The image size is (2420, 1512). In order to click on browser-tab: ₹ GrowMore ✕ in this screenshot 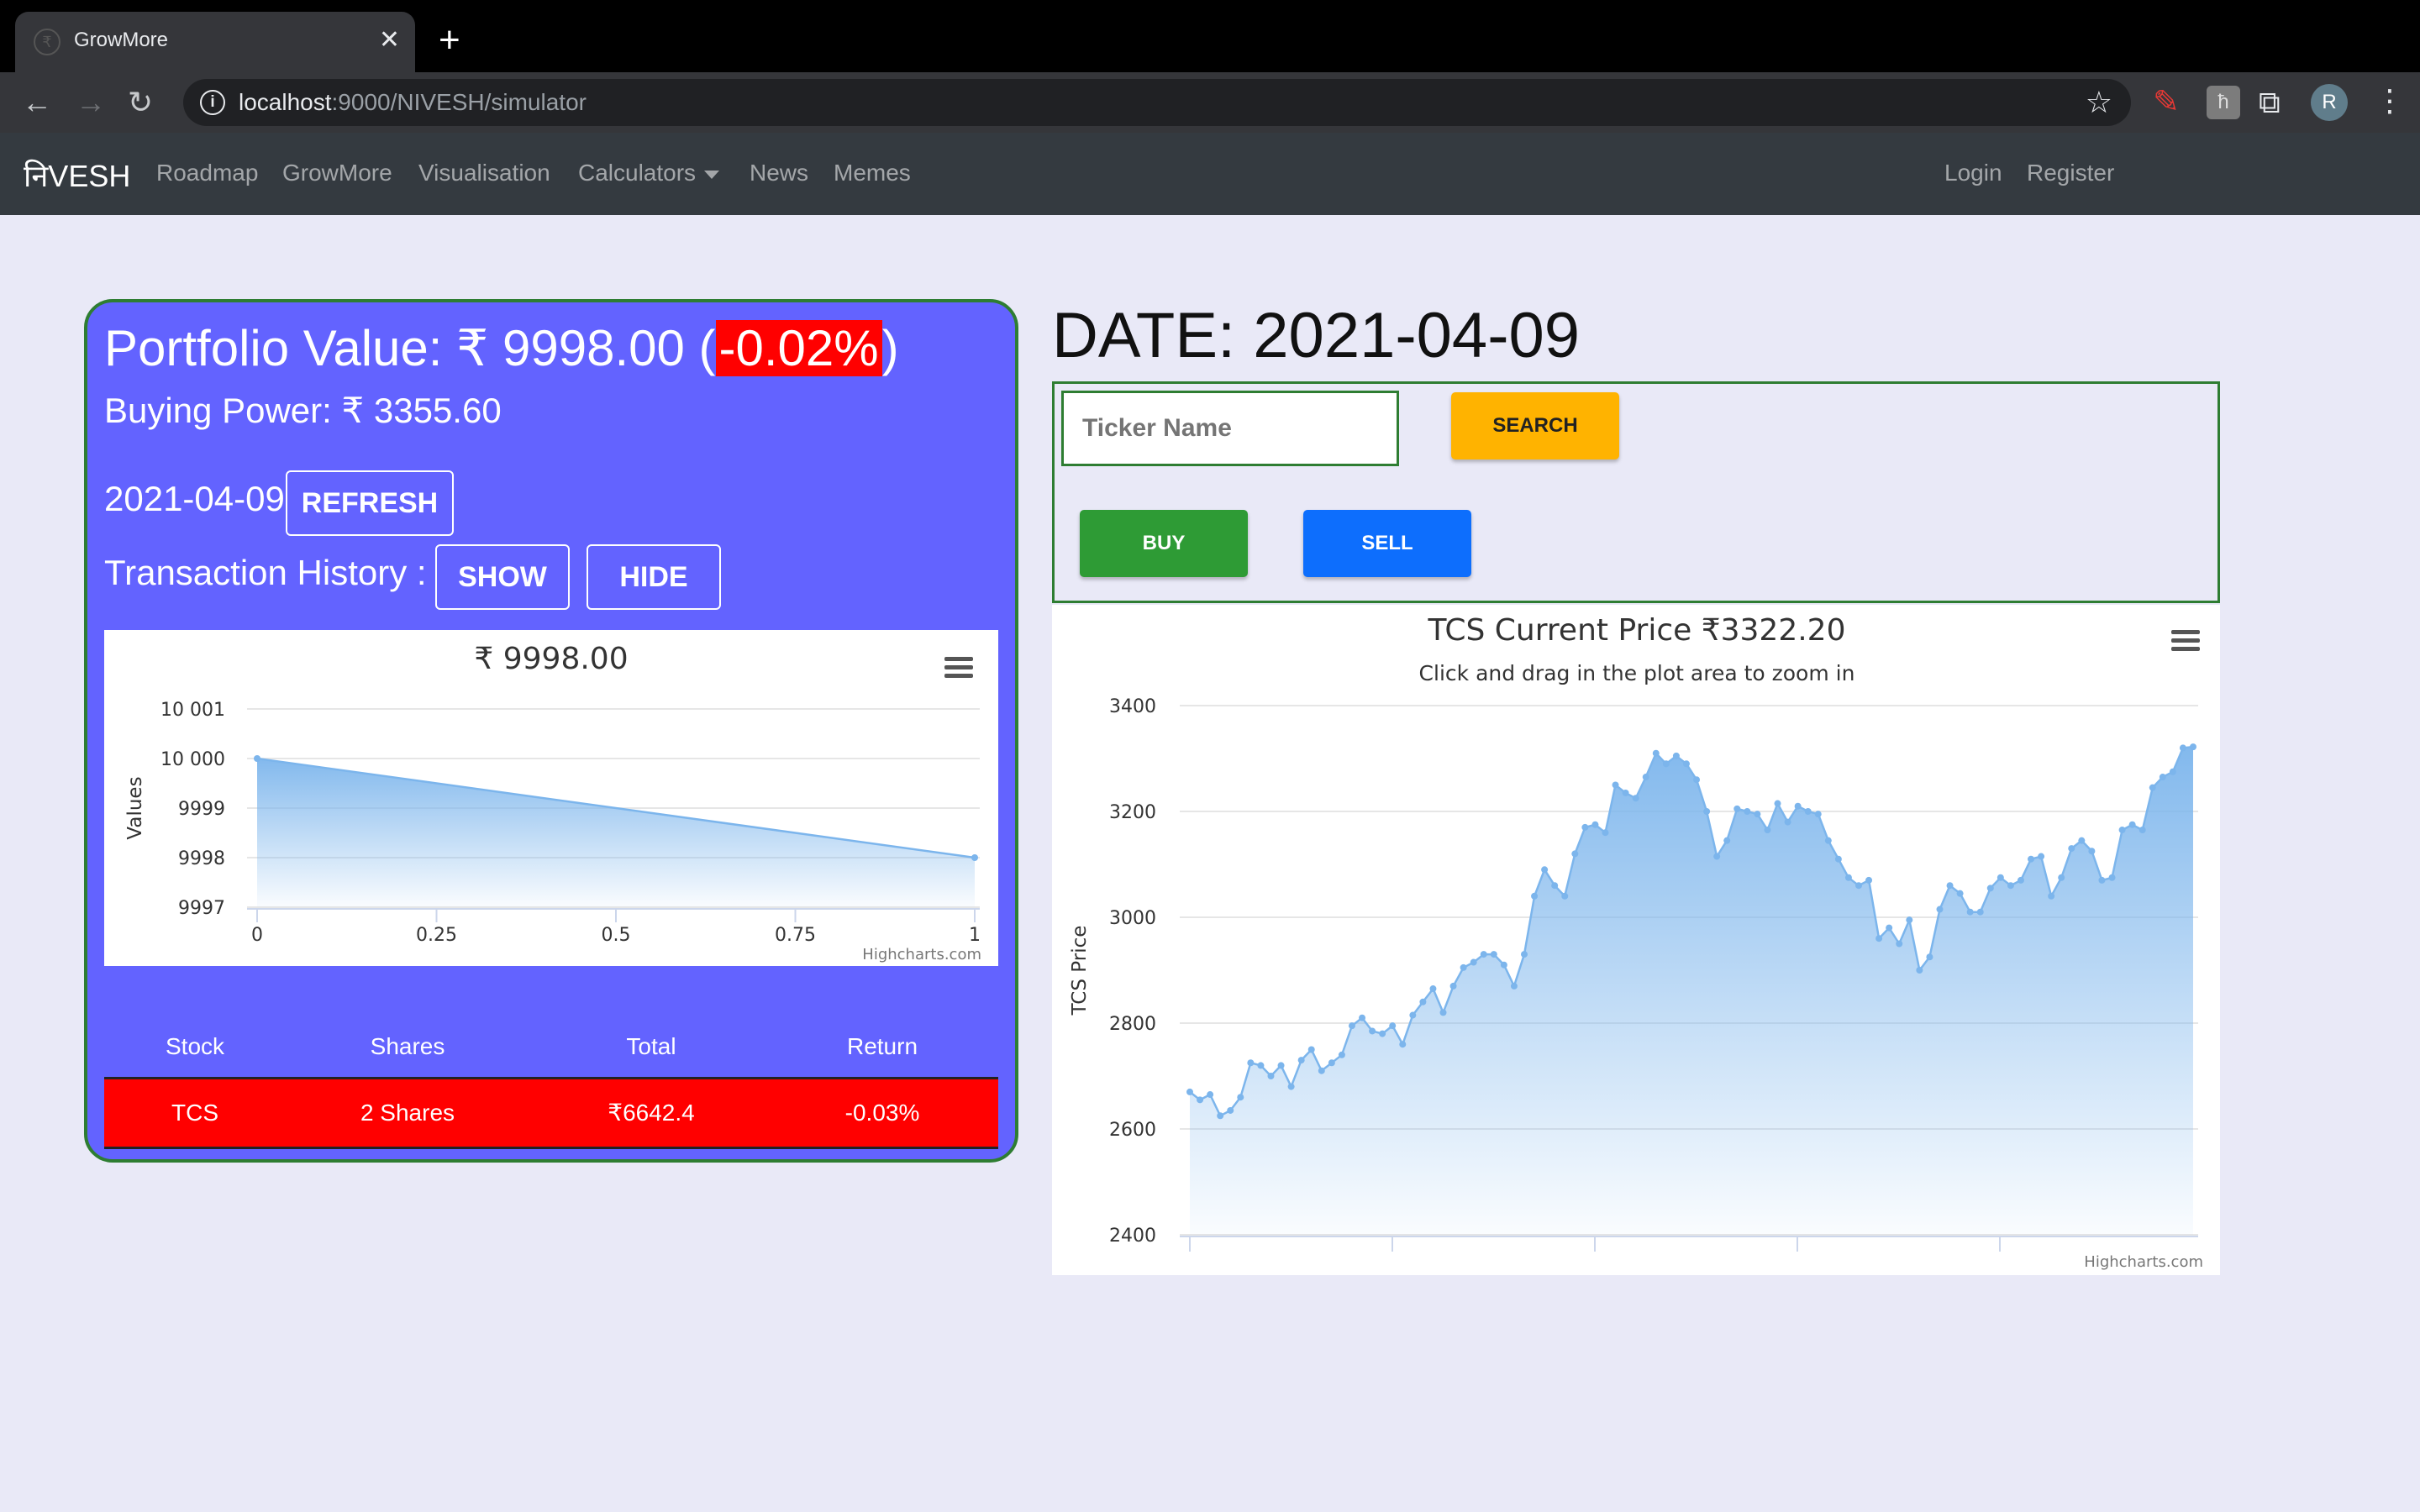, I will do `click(215, 42)`.